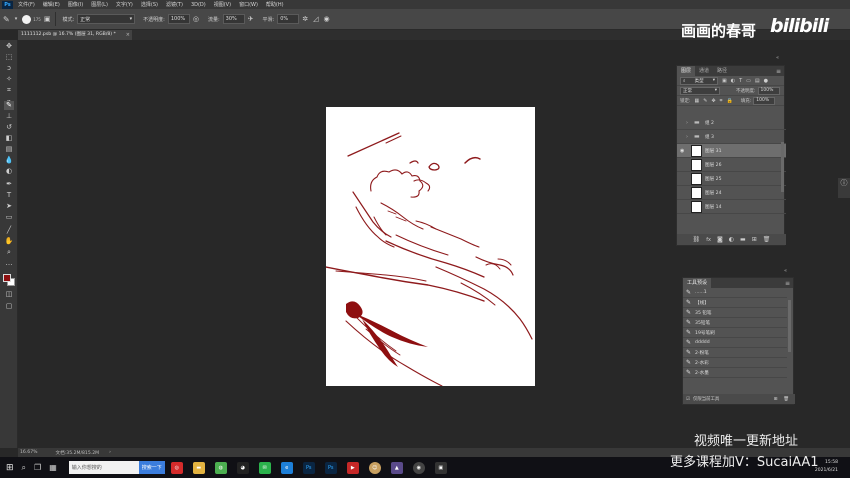  I want to click on stamp-tool-icon: ⊥, so click(9, 116).